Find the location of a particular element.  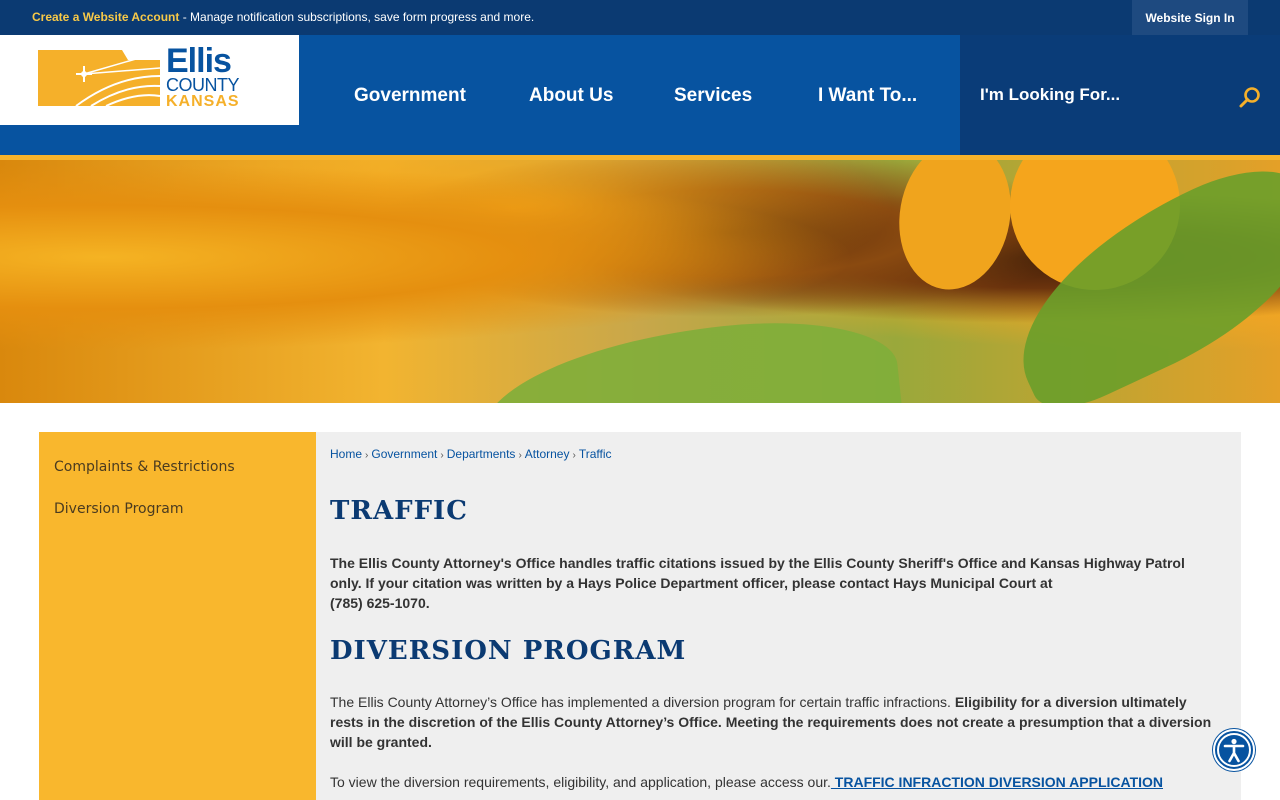

diversion-application-link: TRAFFIC INFRACTION DIVERSION APPLICATION is located at coordinates (997, 782).